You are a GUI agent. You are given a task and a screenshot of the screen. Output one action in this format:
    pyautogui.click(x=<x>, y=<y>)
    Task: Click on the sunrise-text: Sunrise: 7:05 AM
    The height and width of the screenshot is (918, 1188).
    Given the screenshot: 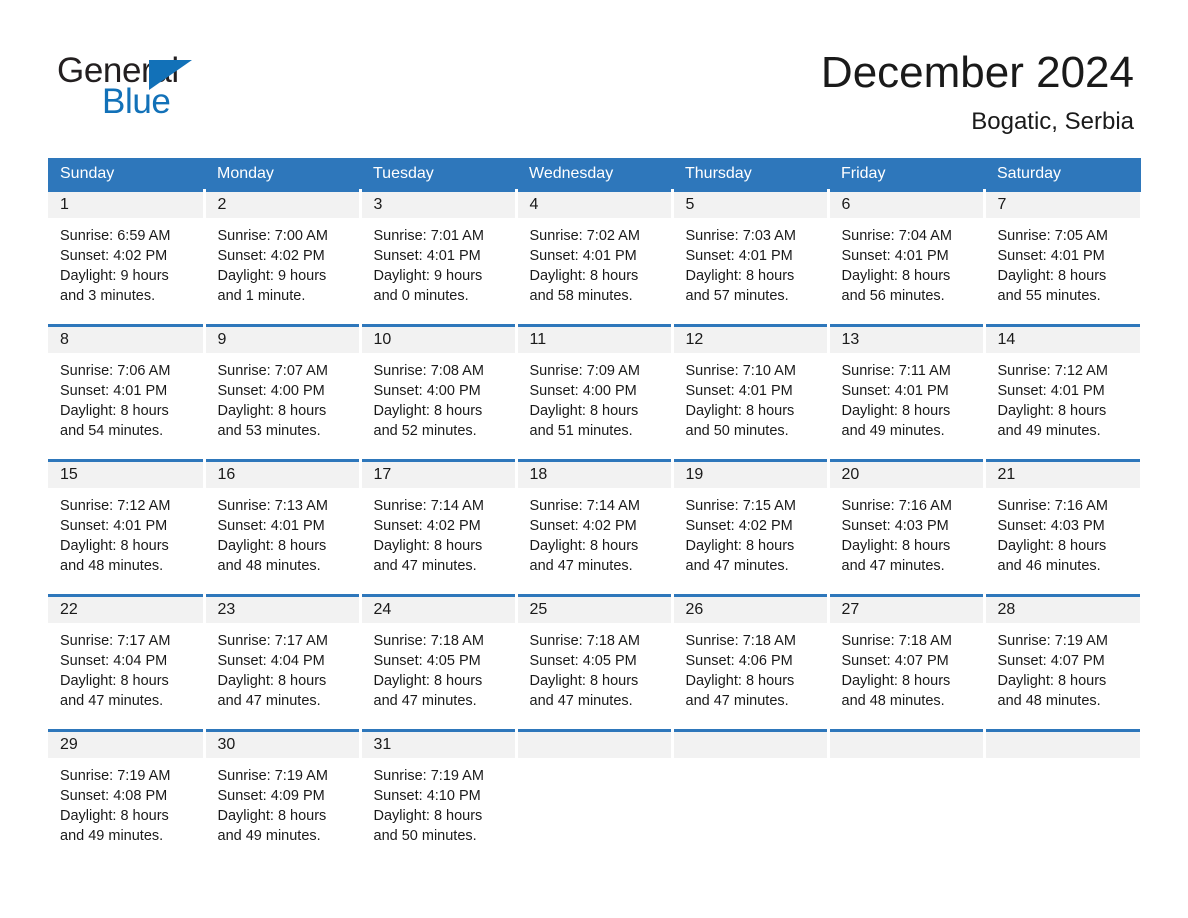 What is the action you would take?
    pyautogui.click(x=1052, y=236)
    